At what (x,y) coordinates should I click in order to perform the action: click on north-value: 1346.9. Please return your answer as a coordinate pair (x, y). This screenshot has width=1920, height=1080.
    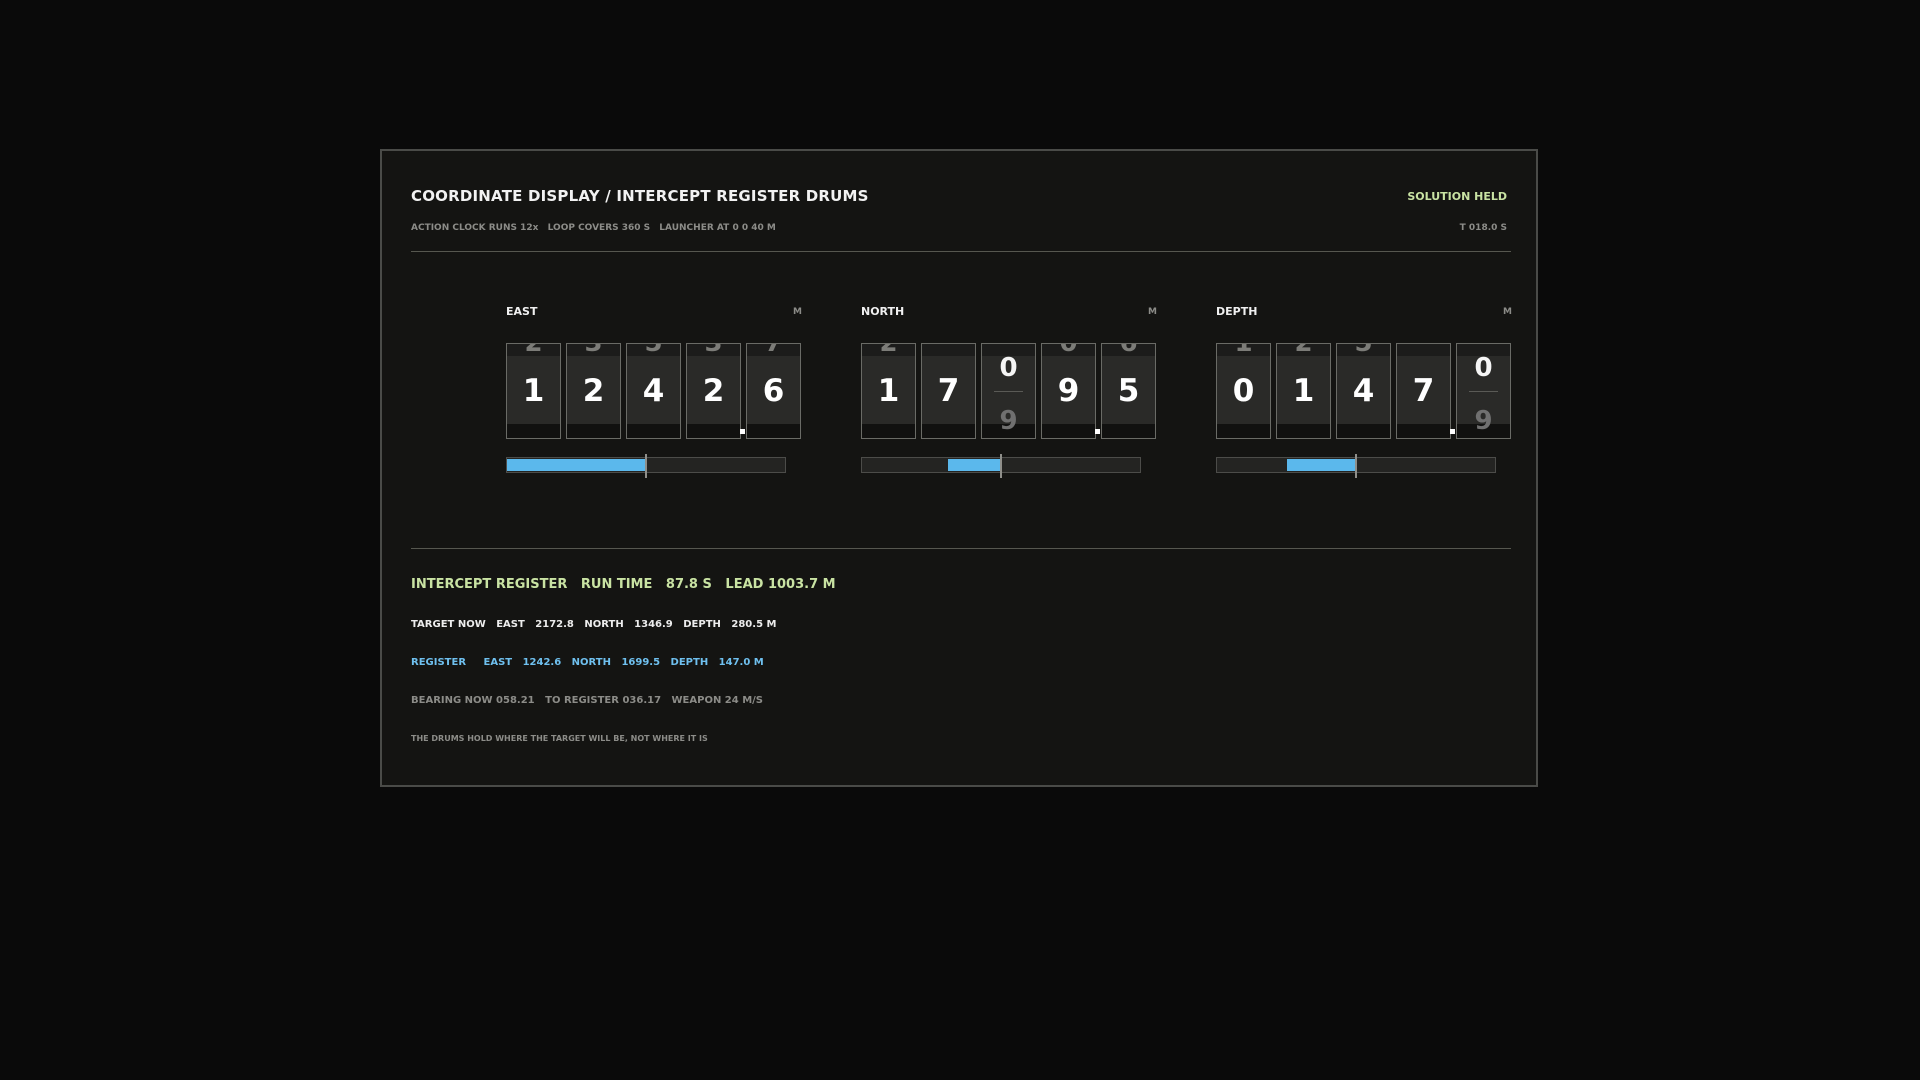
    Looking at the image, I should click on (653, 624).